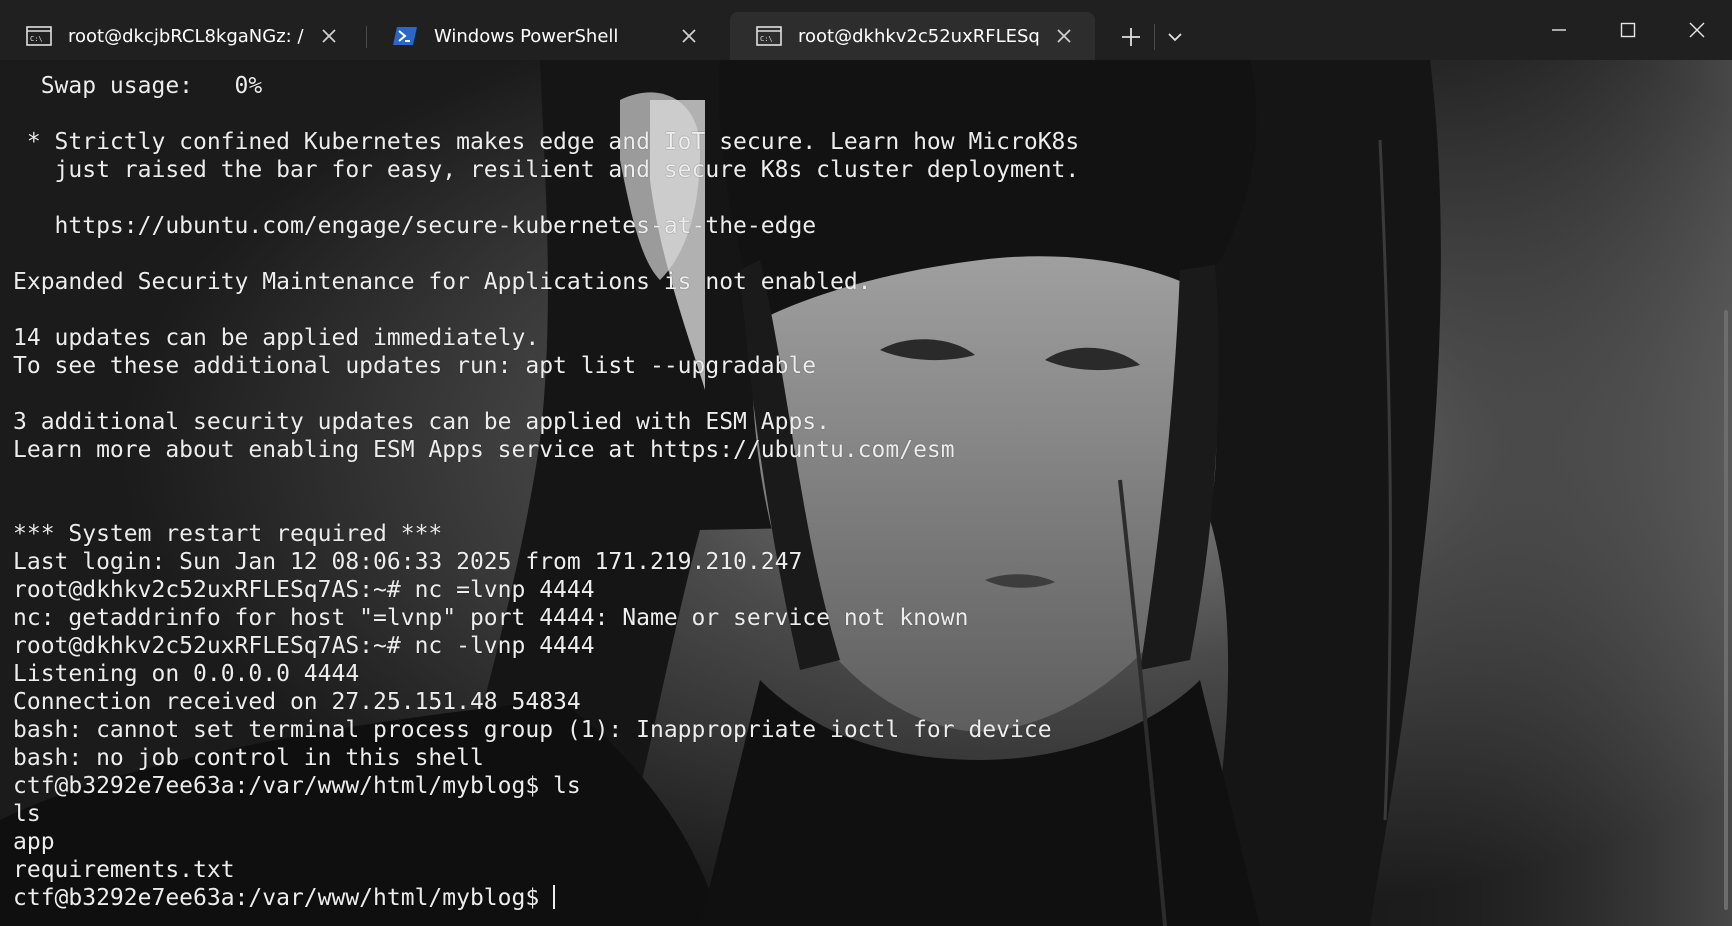 This screenshot has height=926, width=1732. What do you see at coordinates (1154, 37) in the screenshot?
I see `tab-divider` at bounding box center [1154, 37].